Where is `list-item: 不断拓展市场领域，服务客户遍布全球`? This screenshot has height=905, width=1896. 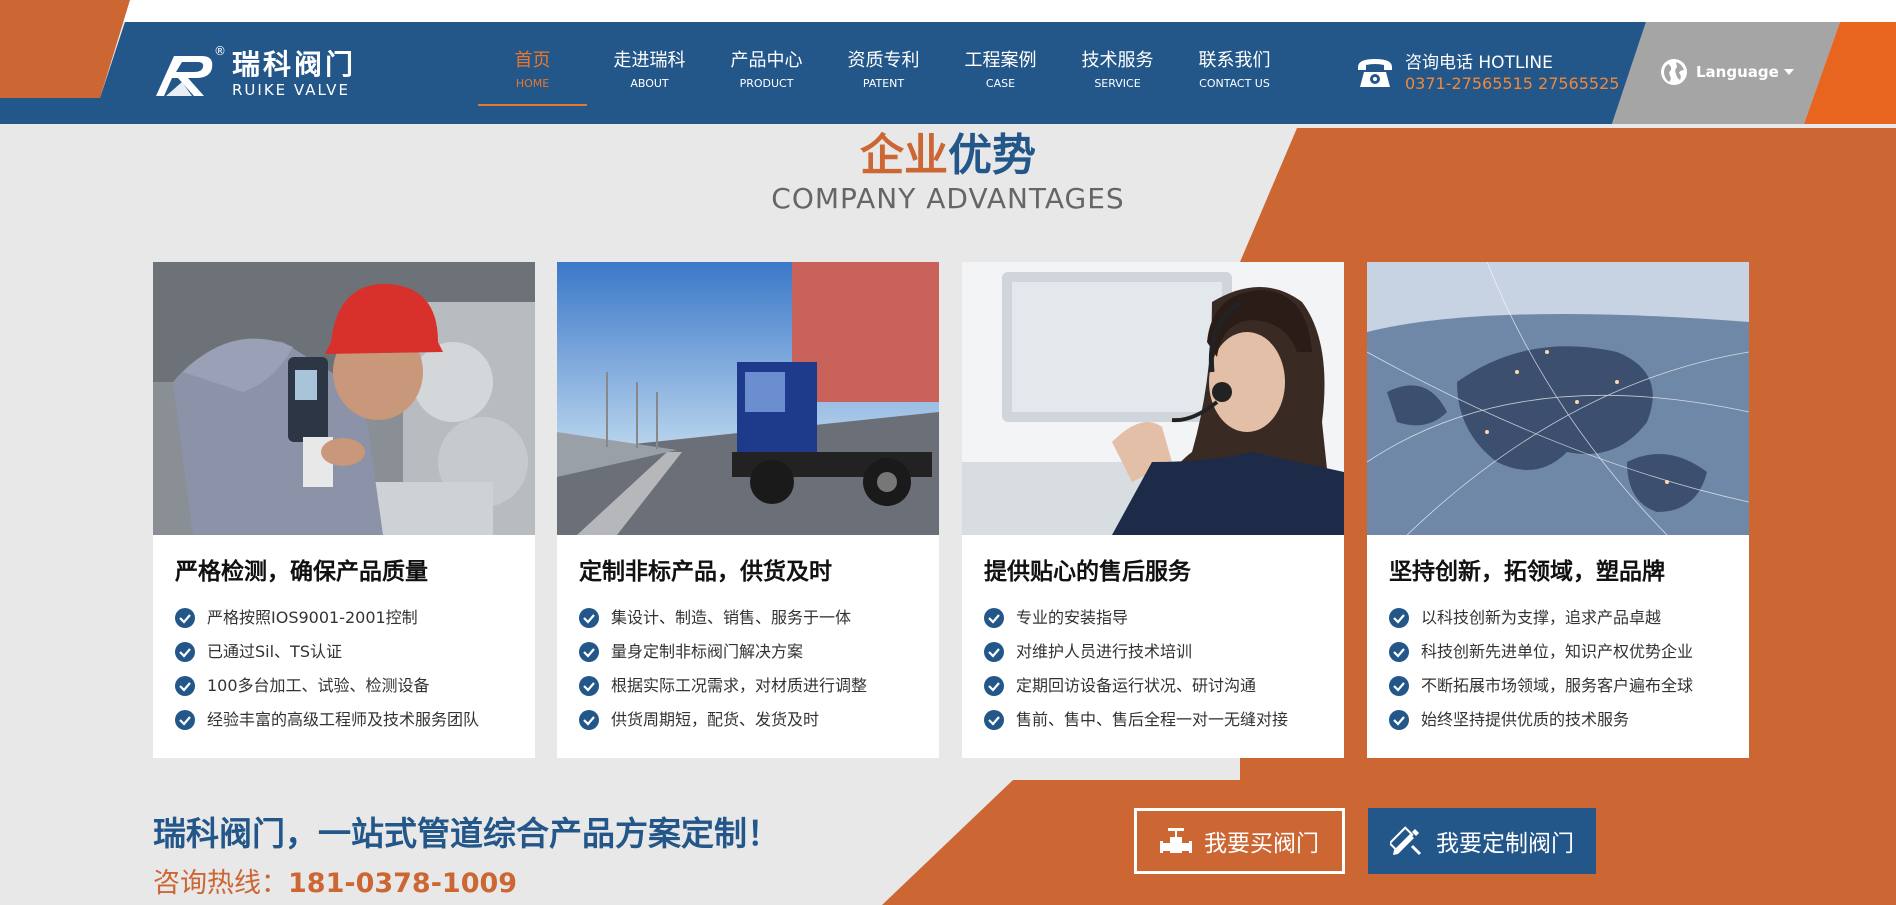
list-item: 不断拓展市场领域，服务客户遍布全球 is located at coordinates (1569, 686).